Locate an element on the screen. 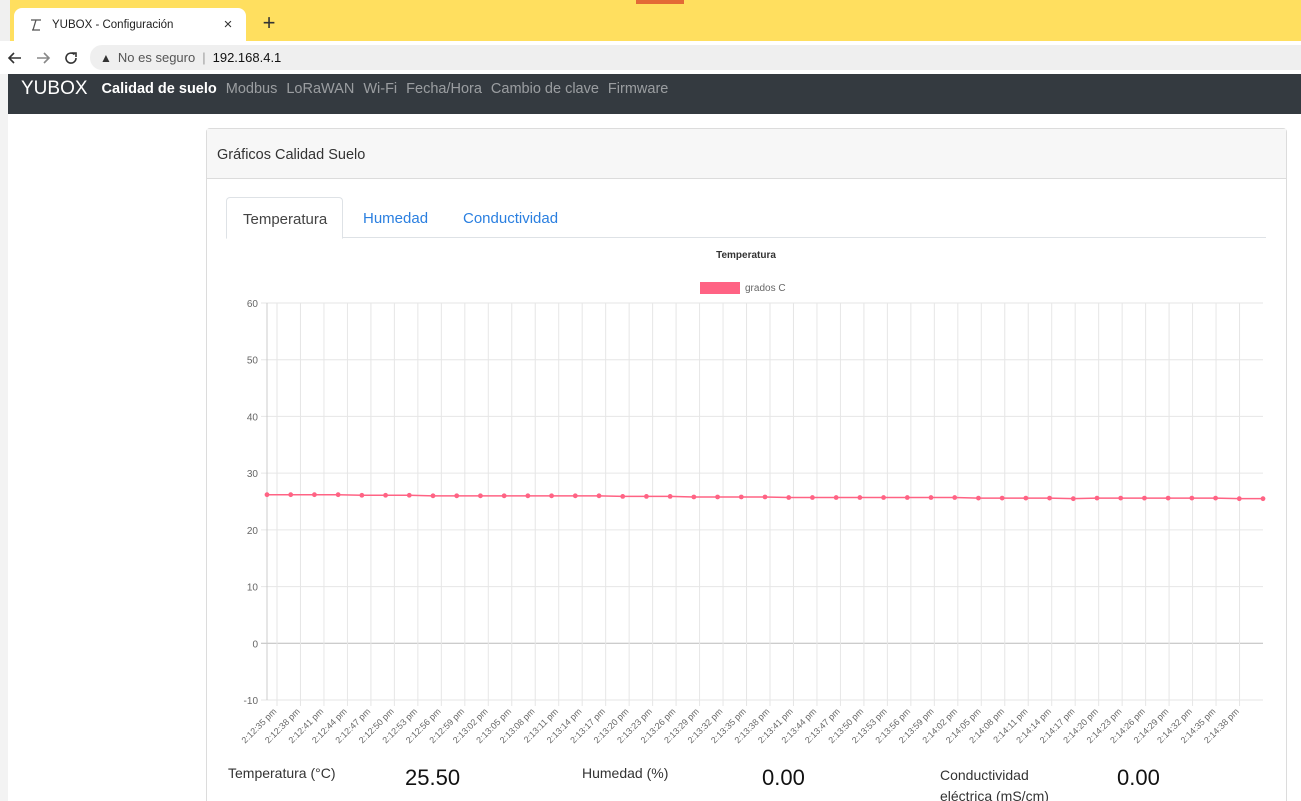 Image resolution: width=1301 pixels, height=801 pixels. legend-label: grados C is located at coordinates (765, 288).